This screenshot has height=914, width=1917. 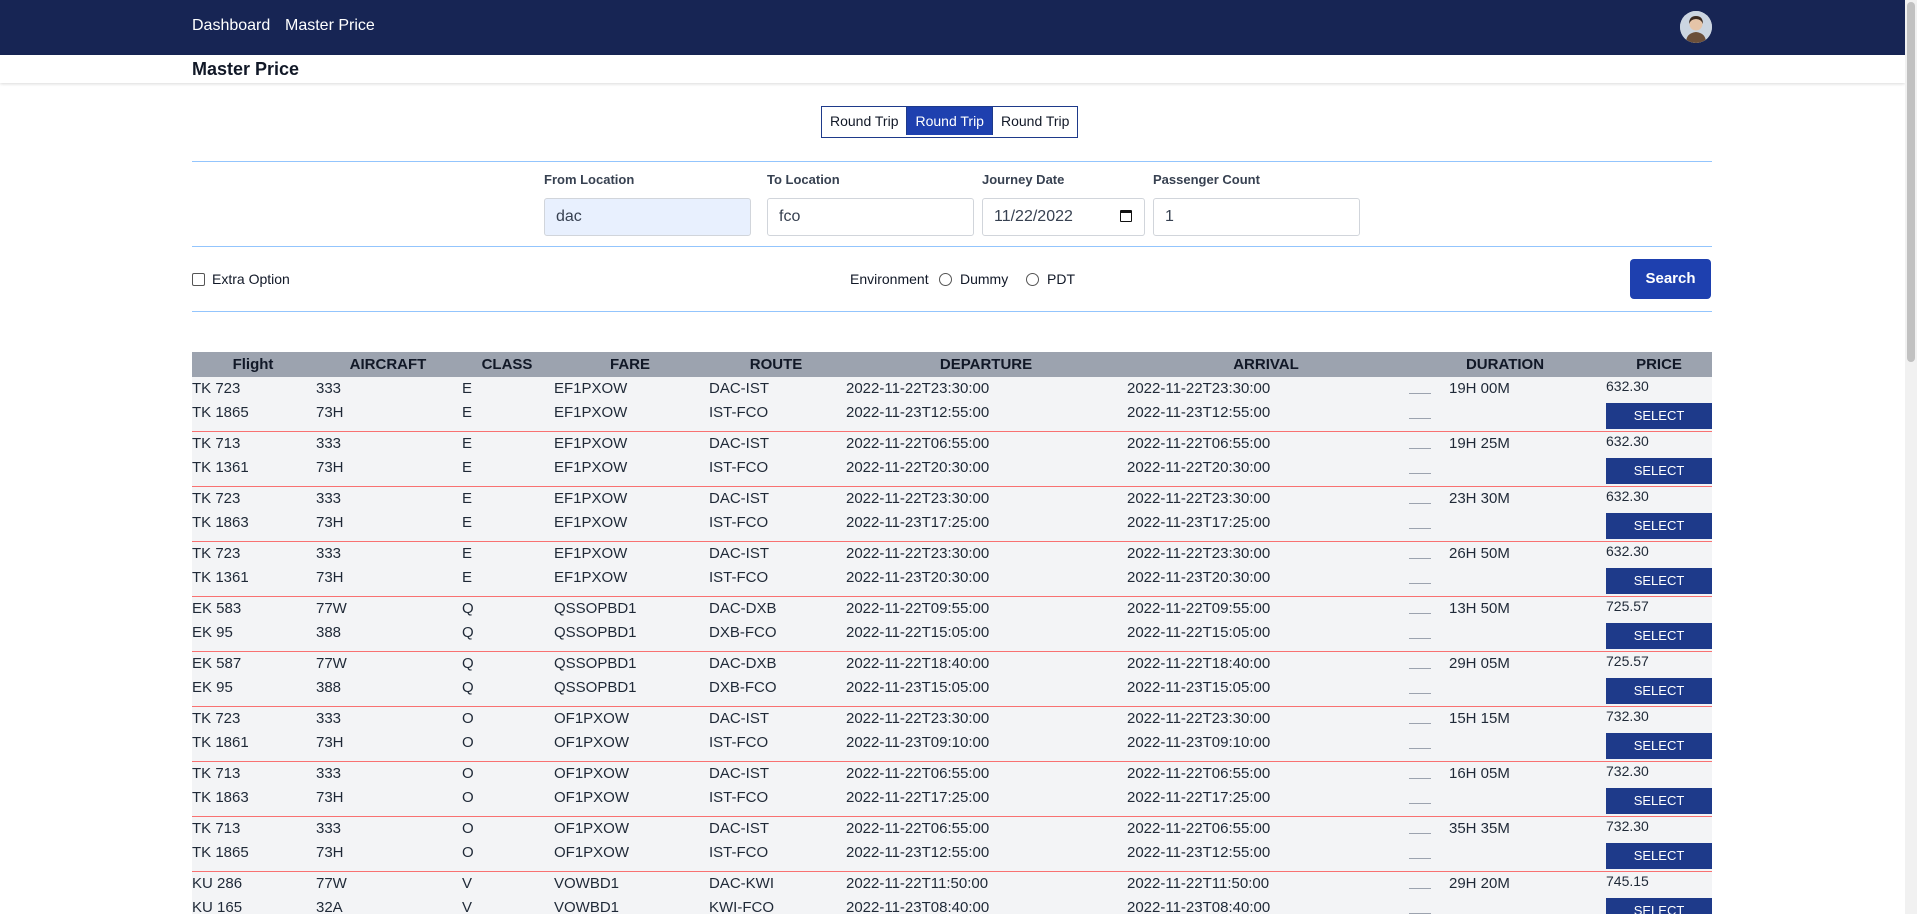 I want to click on passenger-count-label: Passenger Count, so click(x=1206, y=179).